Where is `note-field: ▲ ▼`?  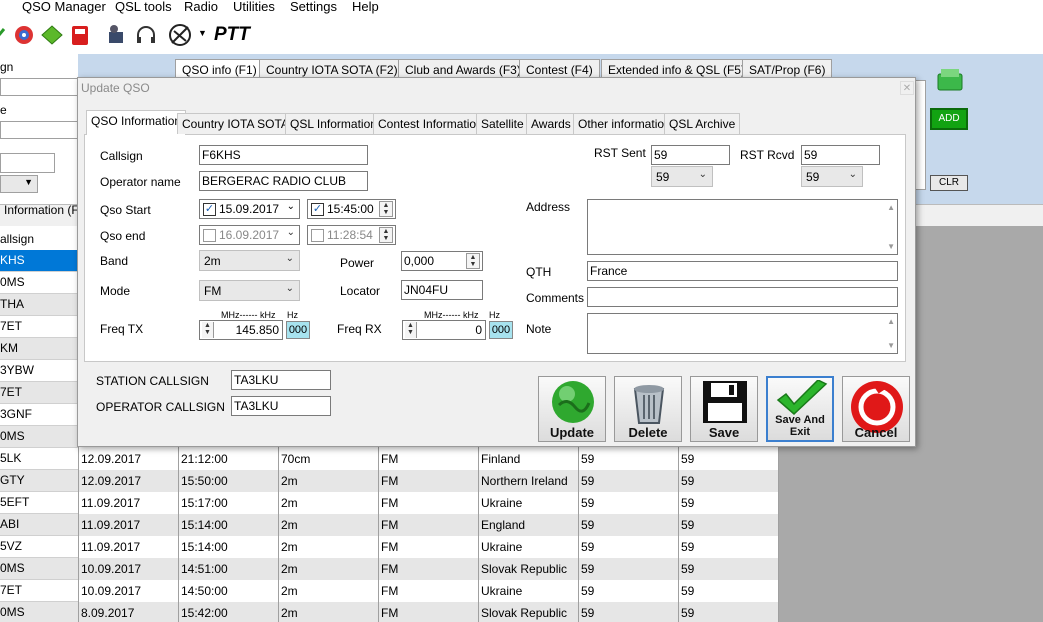
note-field: ▲ ▼ is located at coordinates (742, 333).